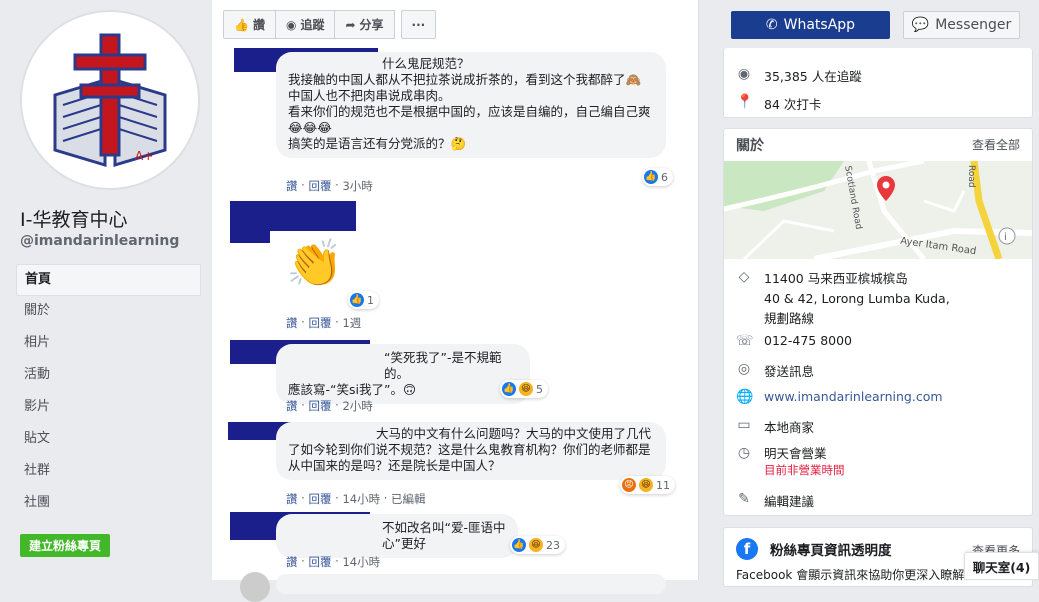  I want to click on avatar, so click(255, 587).